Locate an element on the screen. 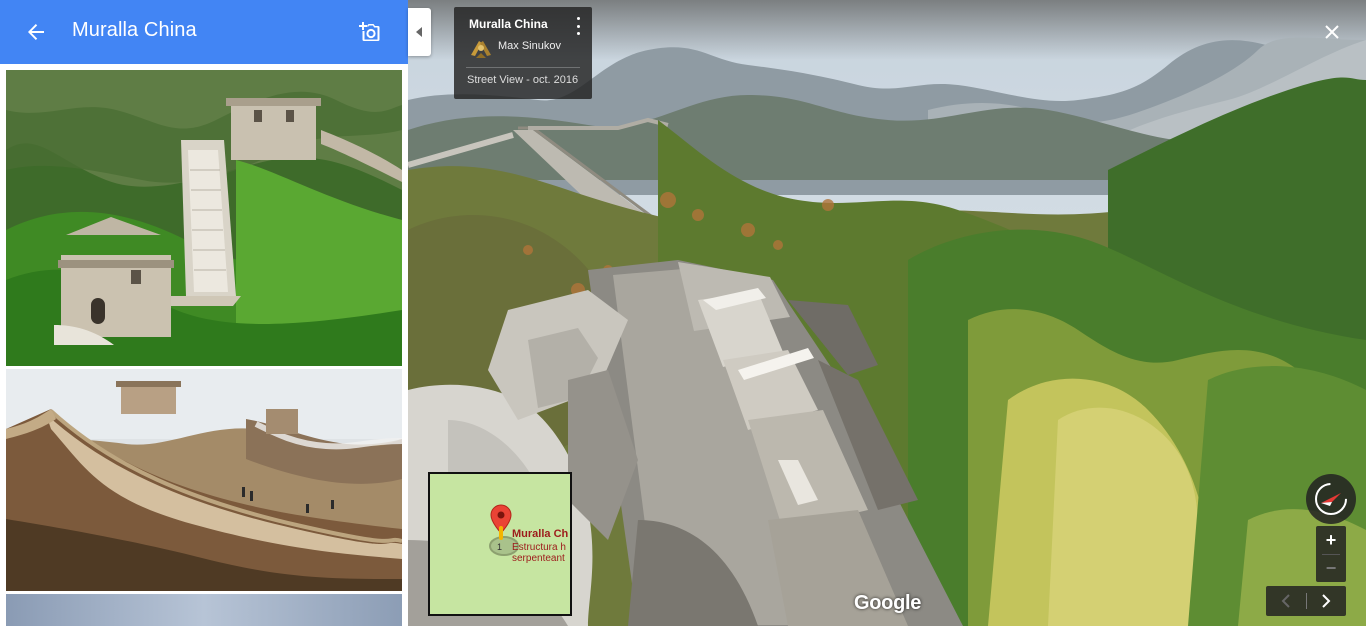 The width and height of the screenshot is (1366, 626). photo-nav-control is located at coordinates (1306, 601).